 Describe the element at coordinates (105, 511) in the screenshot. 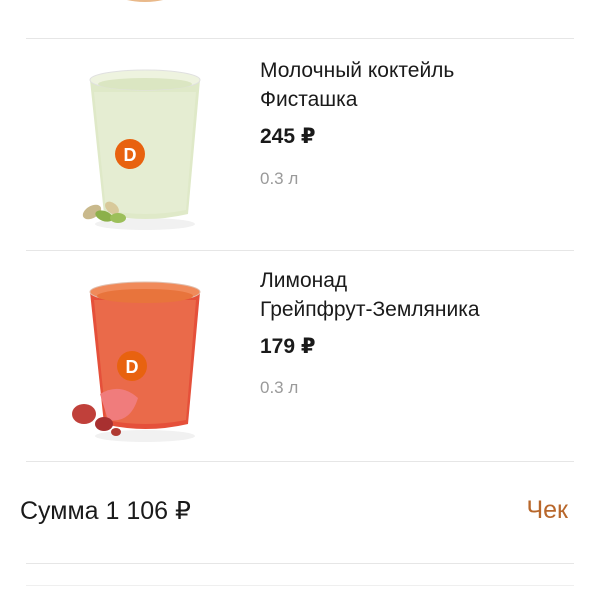

I see `order-sum: Сумма 1 106 ₽` at that location.